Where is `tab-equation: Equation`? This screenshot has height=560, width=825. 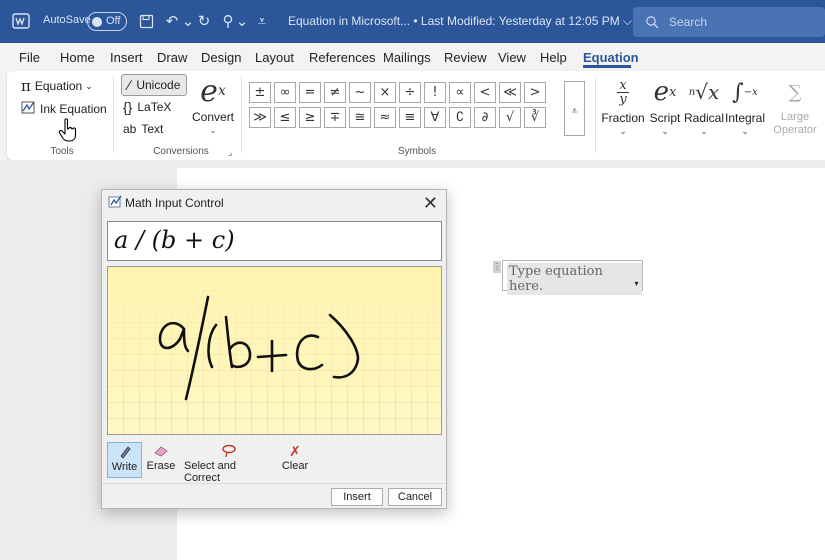 tab-equation: Equation is located at coordinates (611, 57).